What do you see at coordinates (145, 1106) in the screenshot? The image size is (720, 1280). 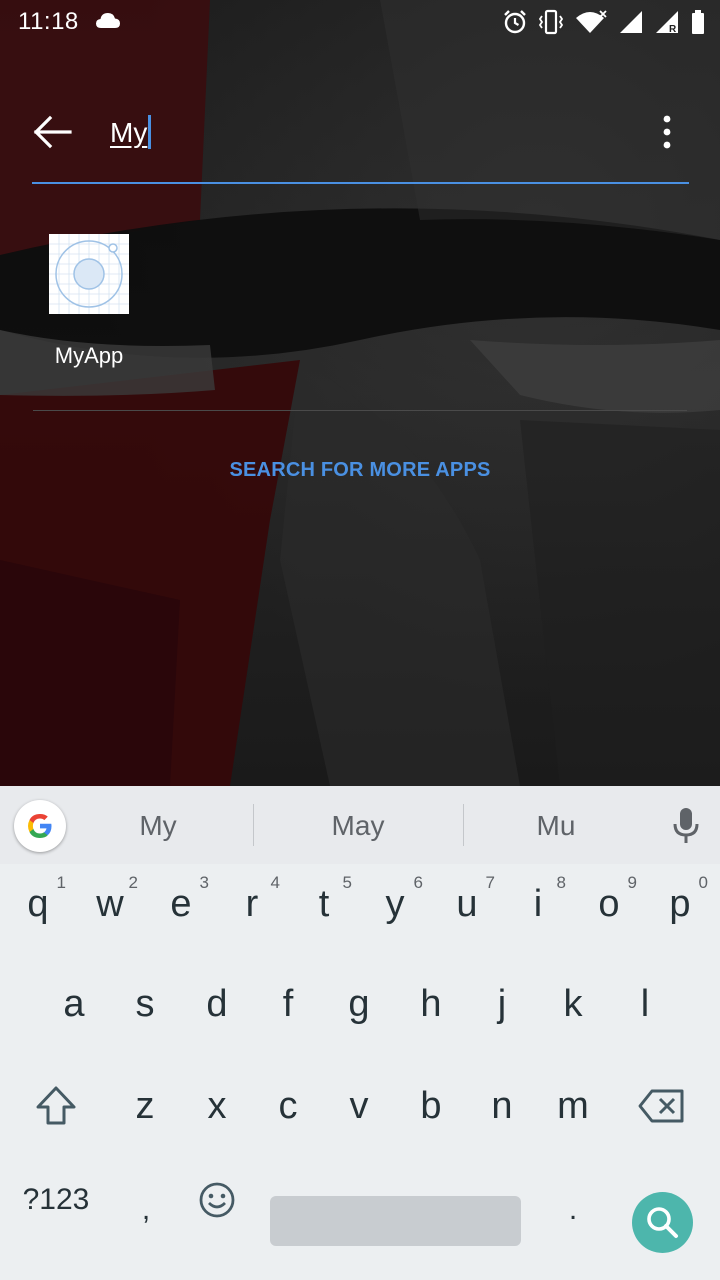 I see `key-z: z` at bounding box center [145, 1106].